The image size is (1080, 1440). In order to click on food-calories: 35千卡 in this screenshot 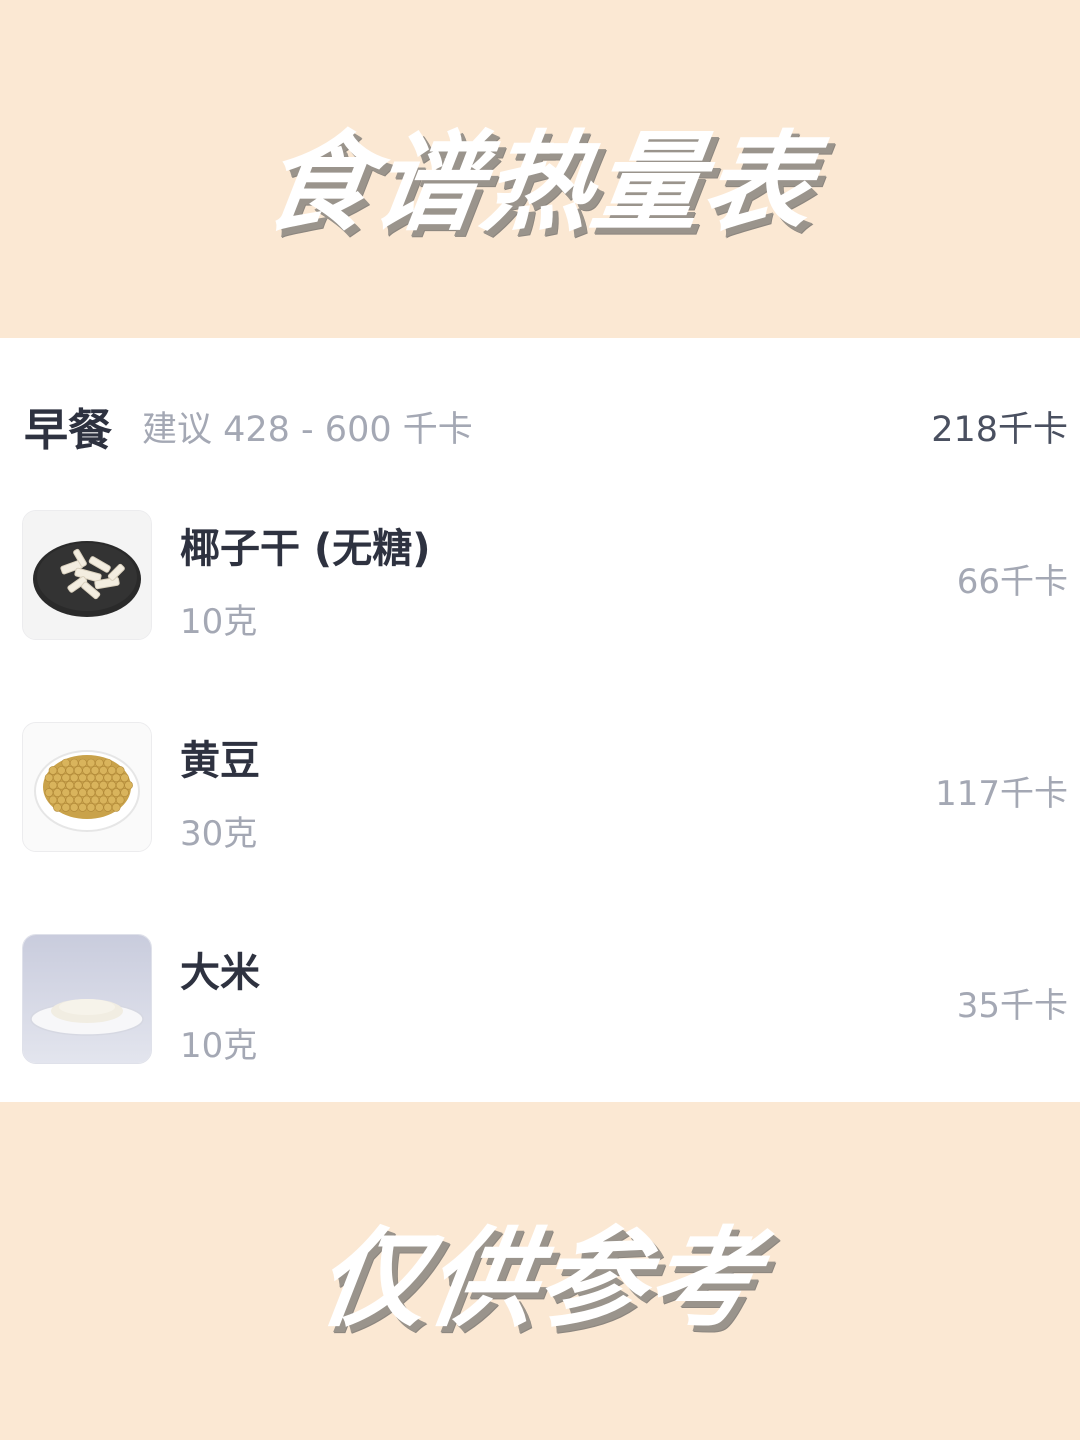, I will do `click(1012, 1006)`.